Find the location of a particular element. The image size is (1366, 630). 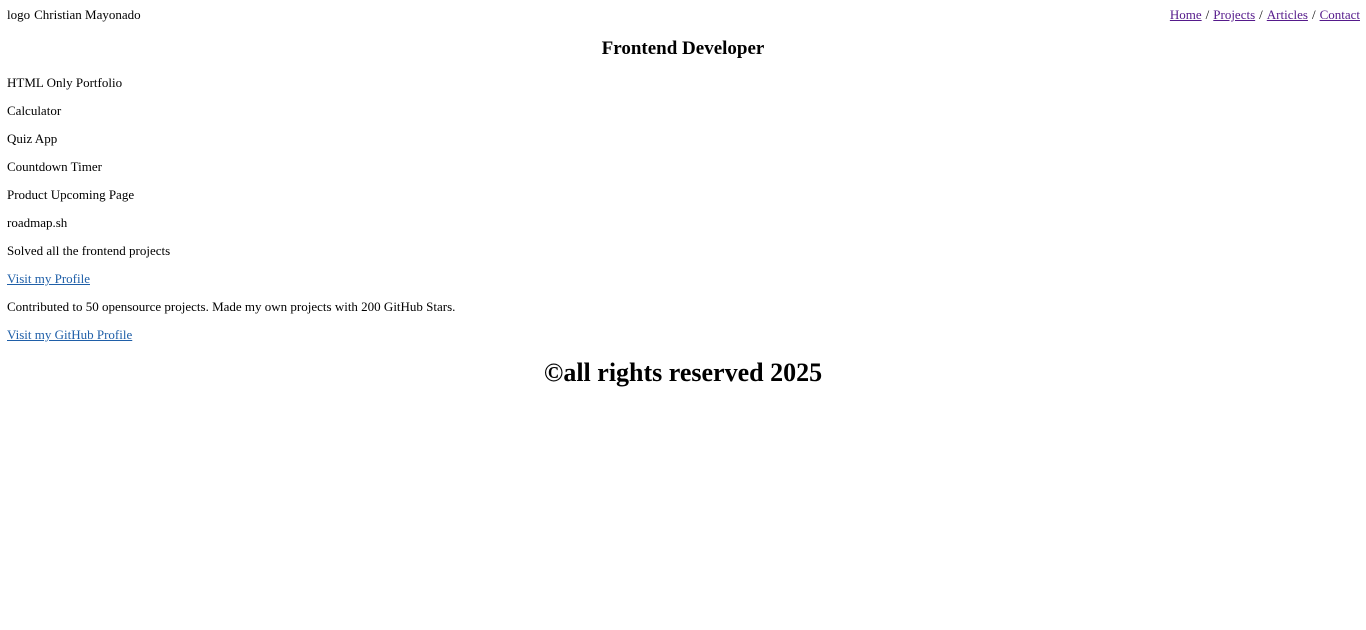

project-item-product-upcoming-page: Product Upcoming Page is located at coordinates (71, 194).